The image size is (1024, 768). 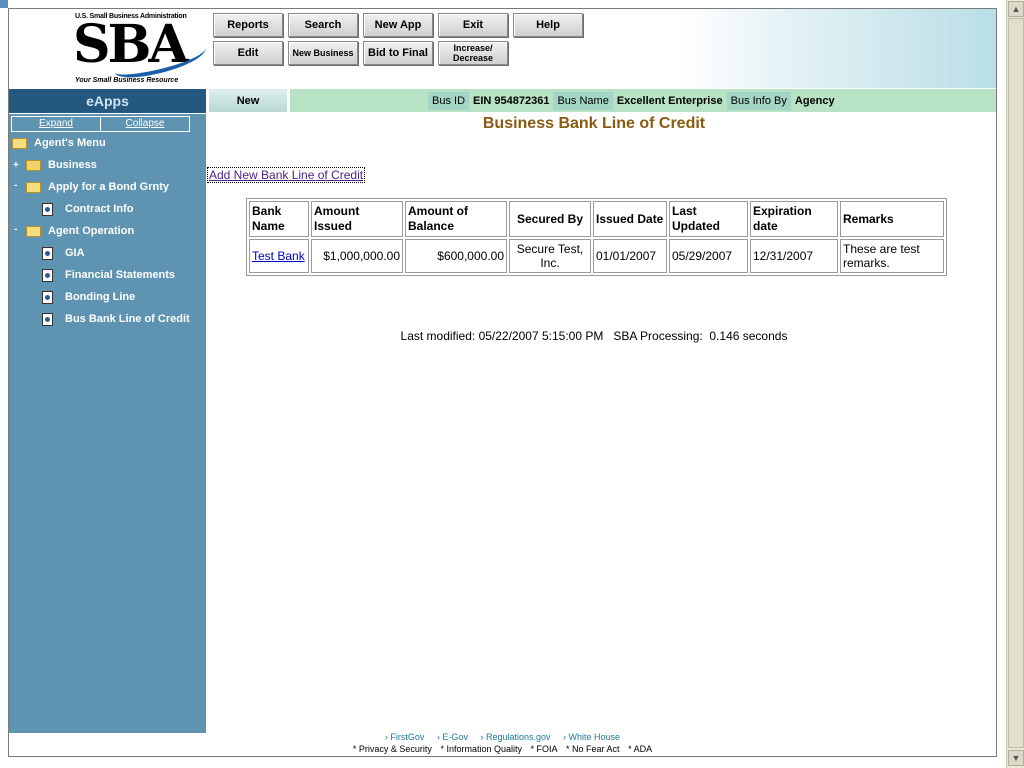 I want to click on footer-link-egov: › E-Gov, so click(x=452, y=737).